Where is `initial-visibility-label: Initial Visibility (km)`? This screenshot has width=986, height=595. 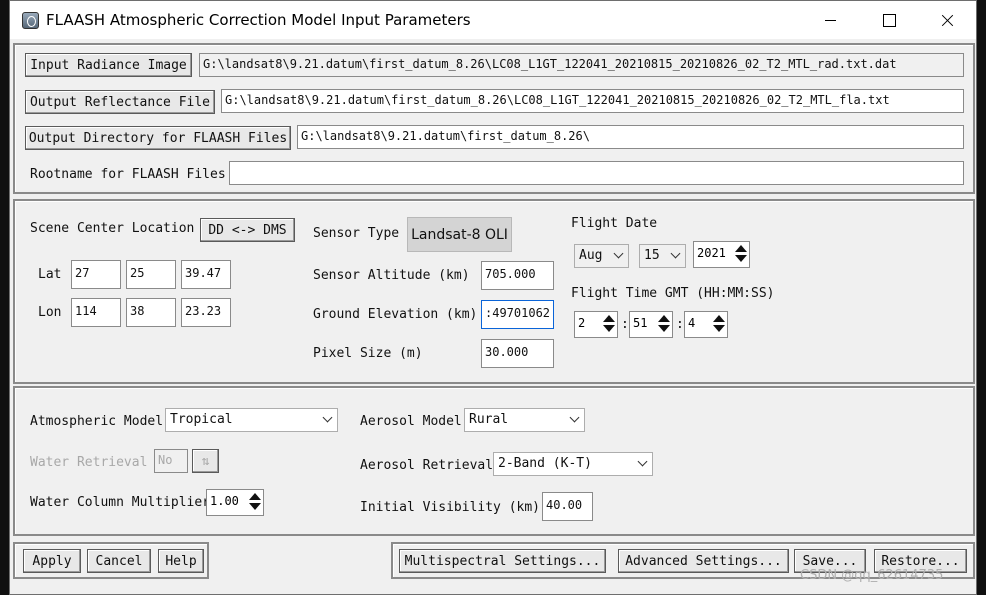
initial-visibility-label: Initial Visibility (km) is located at coordinates (450, 507).